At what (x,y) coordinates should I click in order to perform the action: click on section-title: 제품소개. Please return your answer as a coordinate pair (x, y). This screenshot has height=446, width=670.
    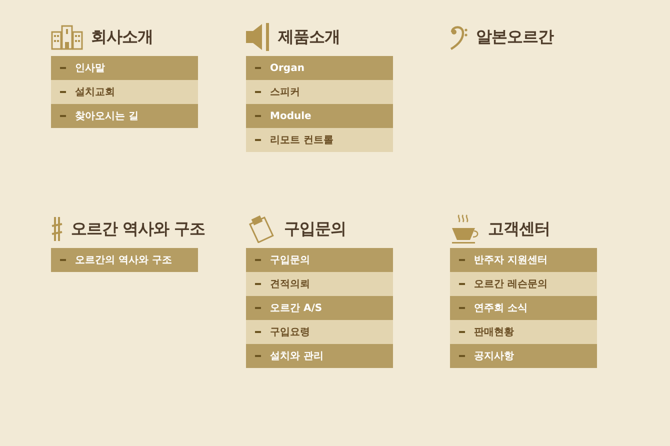
    Looking at the image, I should click on (309, 37).